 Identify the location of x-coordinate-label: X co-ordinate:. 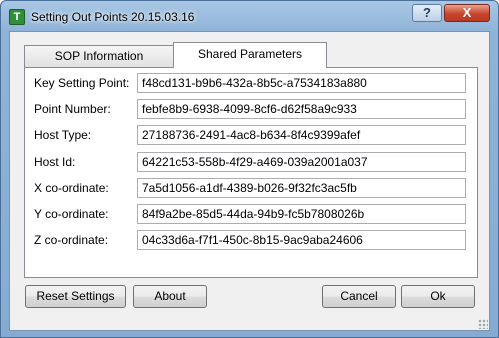
(71, 188).